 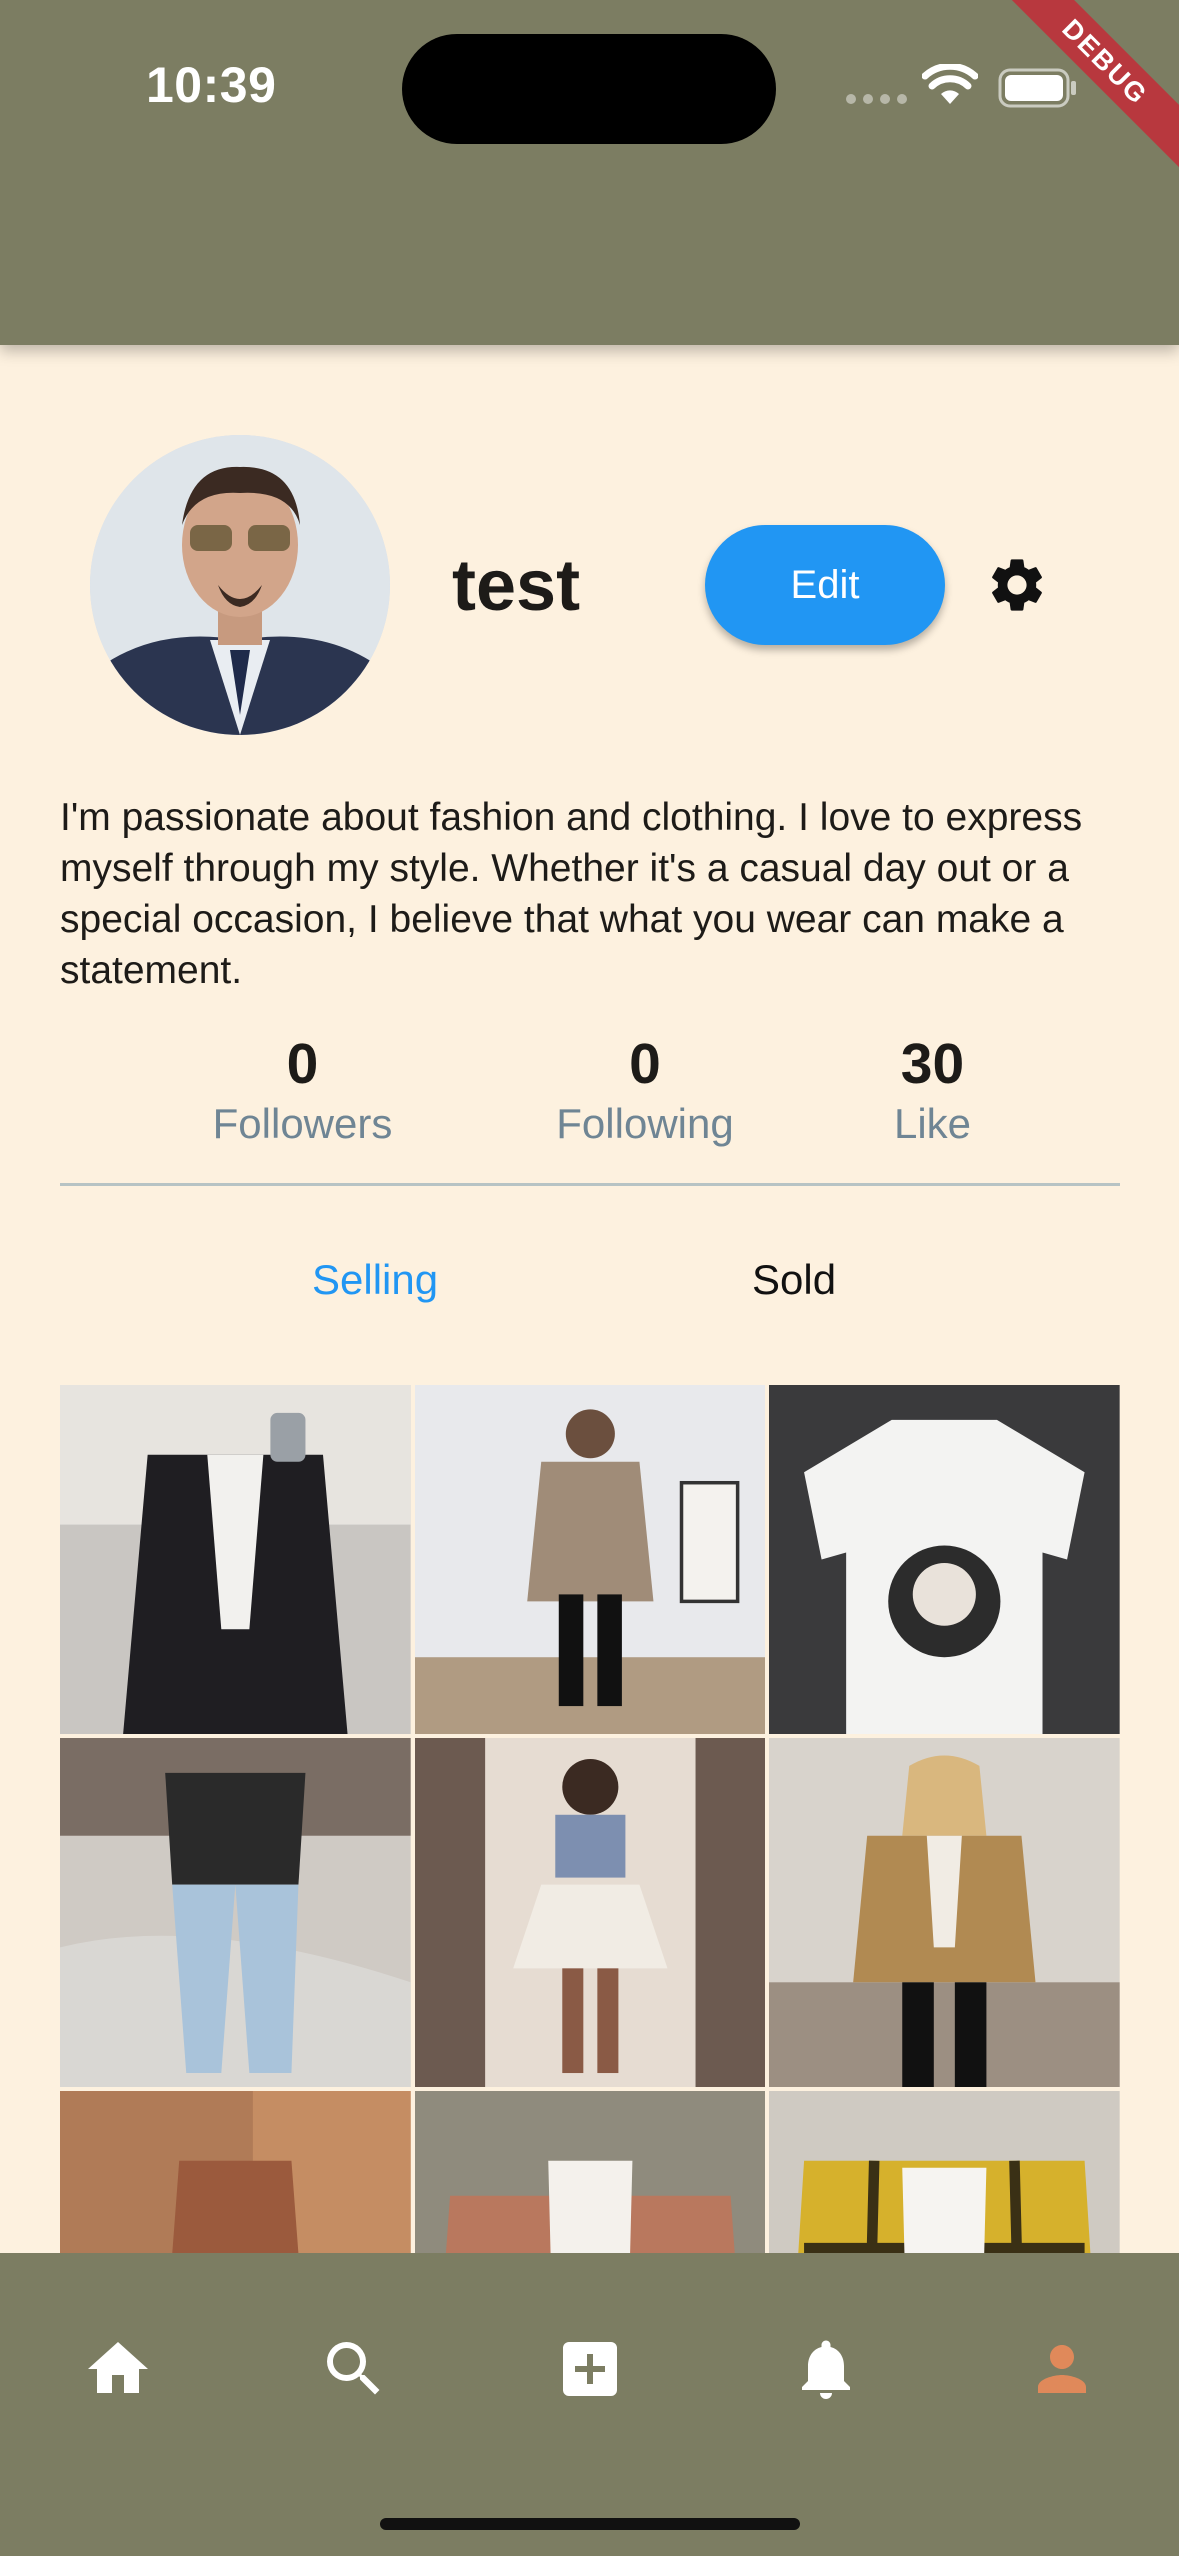 I want to click on following-label: Following, so click(x=645, y=1123).